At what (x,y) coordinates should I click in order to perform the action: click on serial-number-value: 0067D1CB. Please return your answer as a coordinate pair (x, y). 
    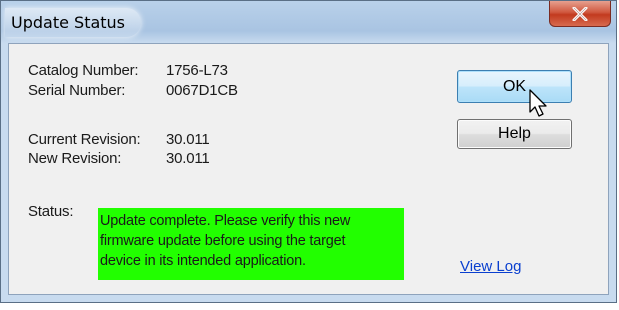
    Looking at the image, I should click on (202, 90).